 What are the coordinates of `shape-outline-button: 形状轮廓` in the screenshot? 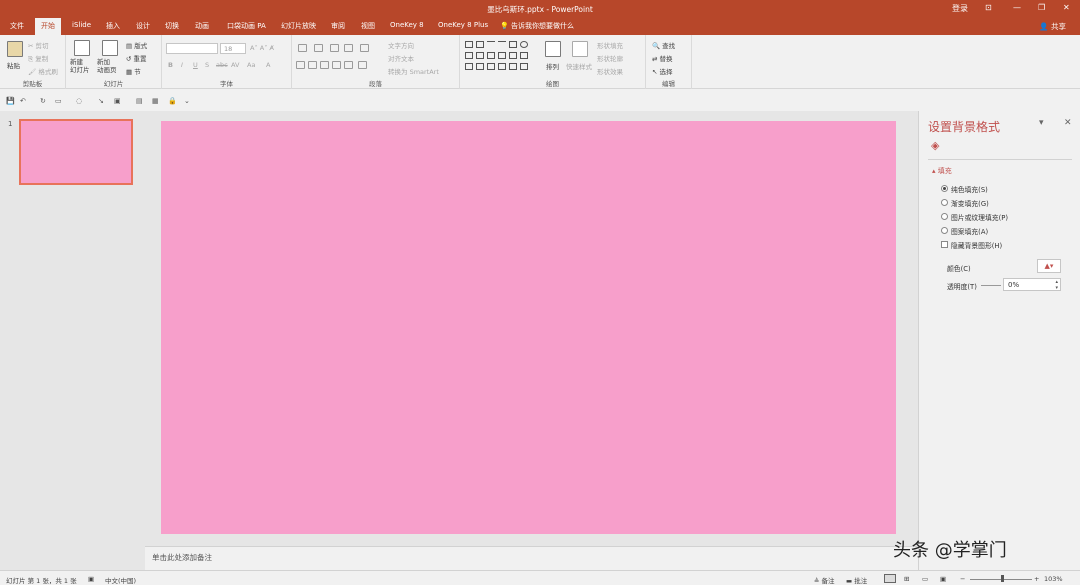 It's located at (610, 58).